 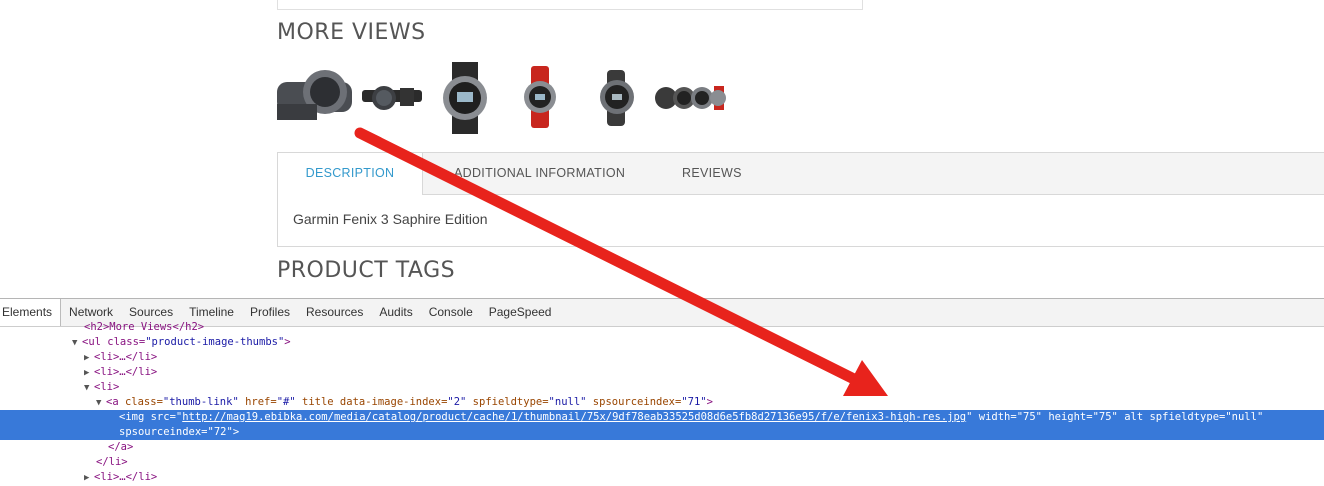 I want to click on previous-section-box, so click(x=570, y=5).